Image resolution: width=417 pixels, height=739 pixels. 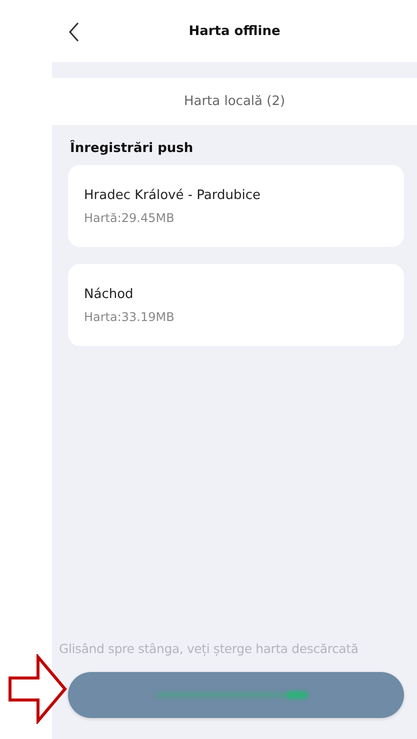 I want to click on map-card: Náchod Harta:33.19MB, so click(x=236, y=305).